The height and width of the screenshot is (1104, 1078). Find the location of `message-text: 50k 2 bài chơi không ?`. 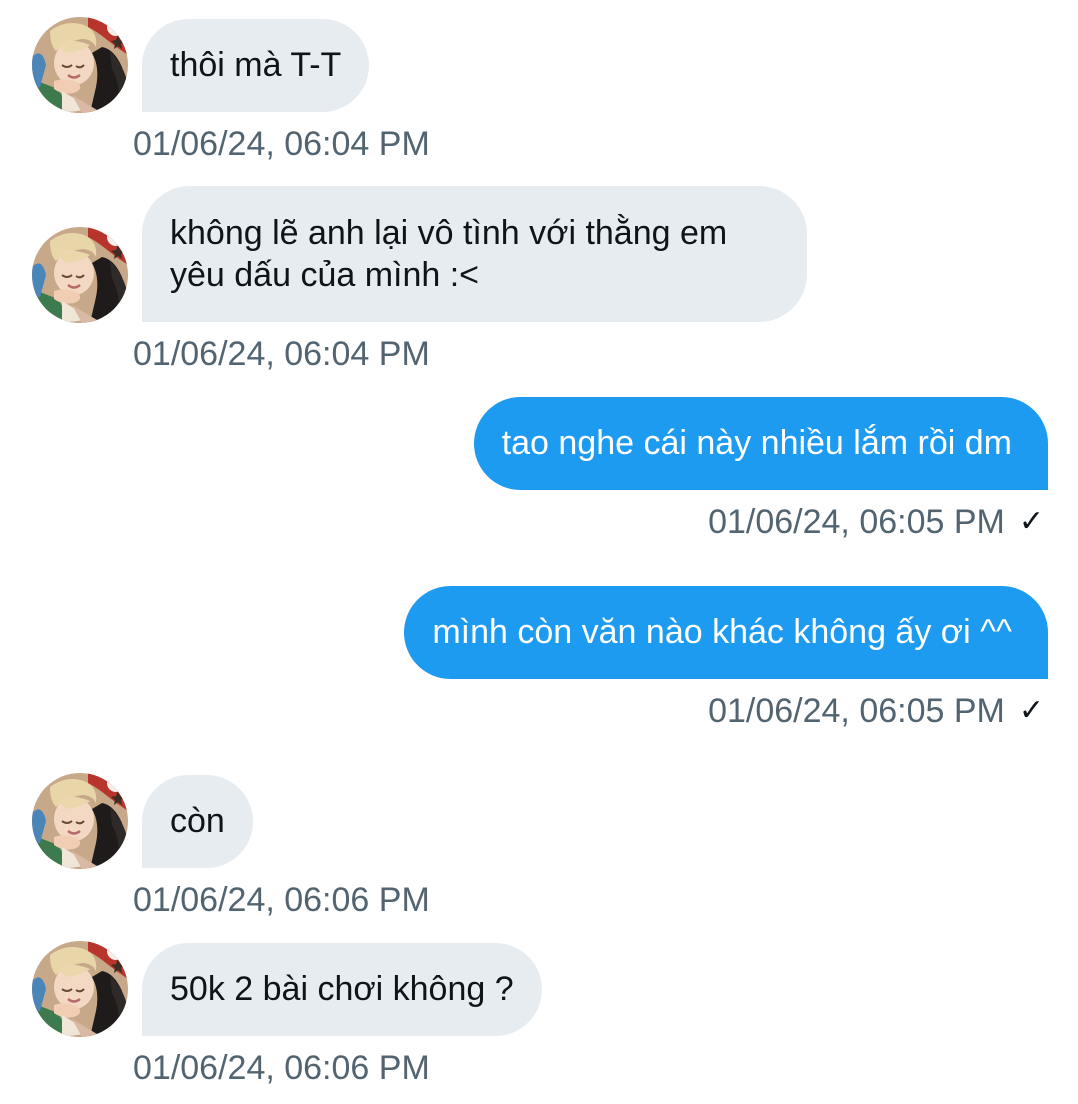

message-text: 50k 2 bài chơi không ? is located at coordinates (342, 989).